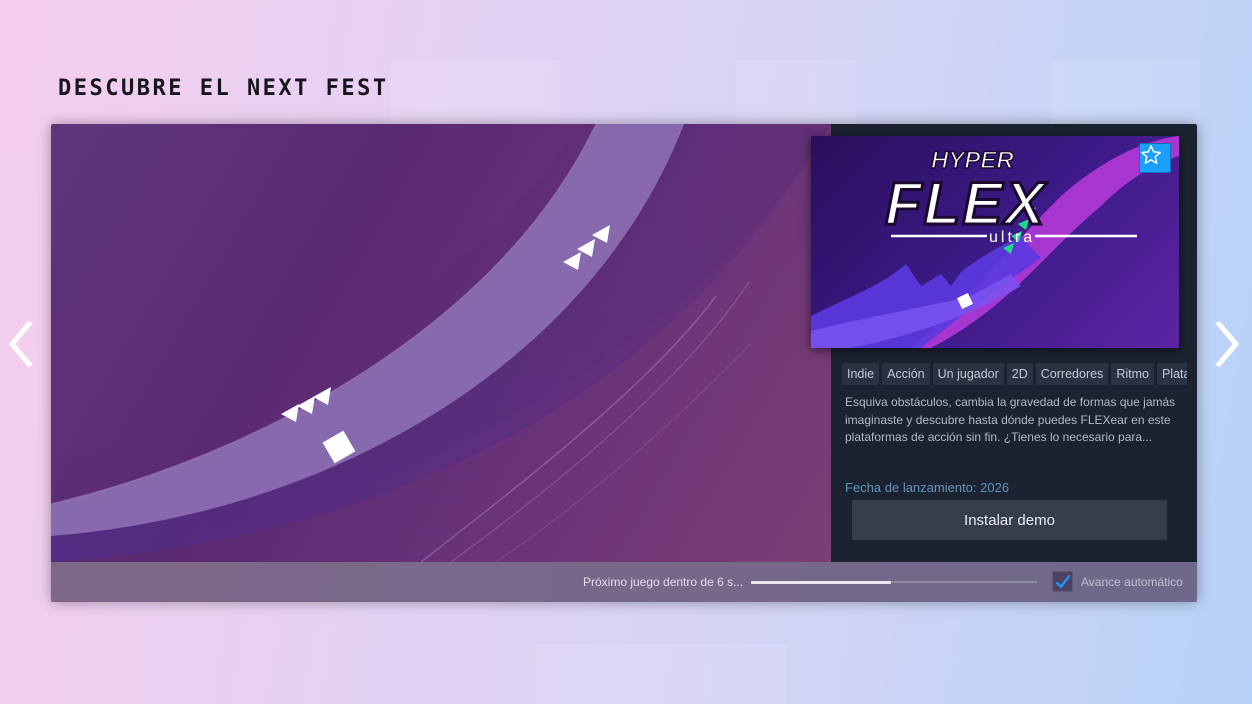 The image size is (1252, 704). I want to click on wishlist-button, so click(1155, 158).